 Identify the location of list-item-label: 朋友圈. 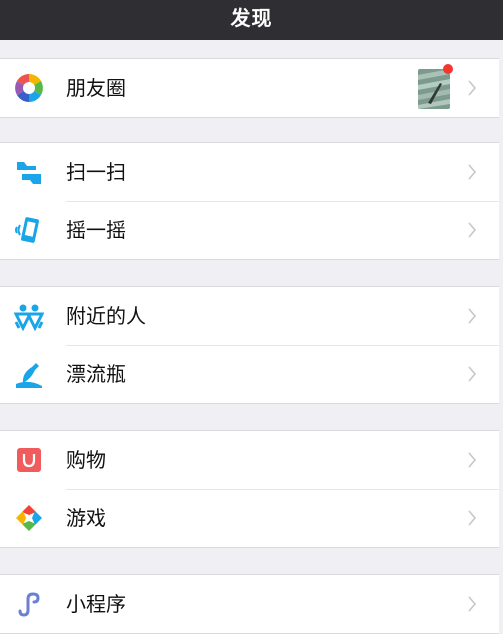
(96, 88).